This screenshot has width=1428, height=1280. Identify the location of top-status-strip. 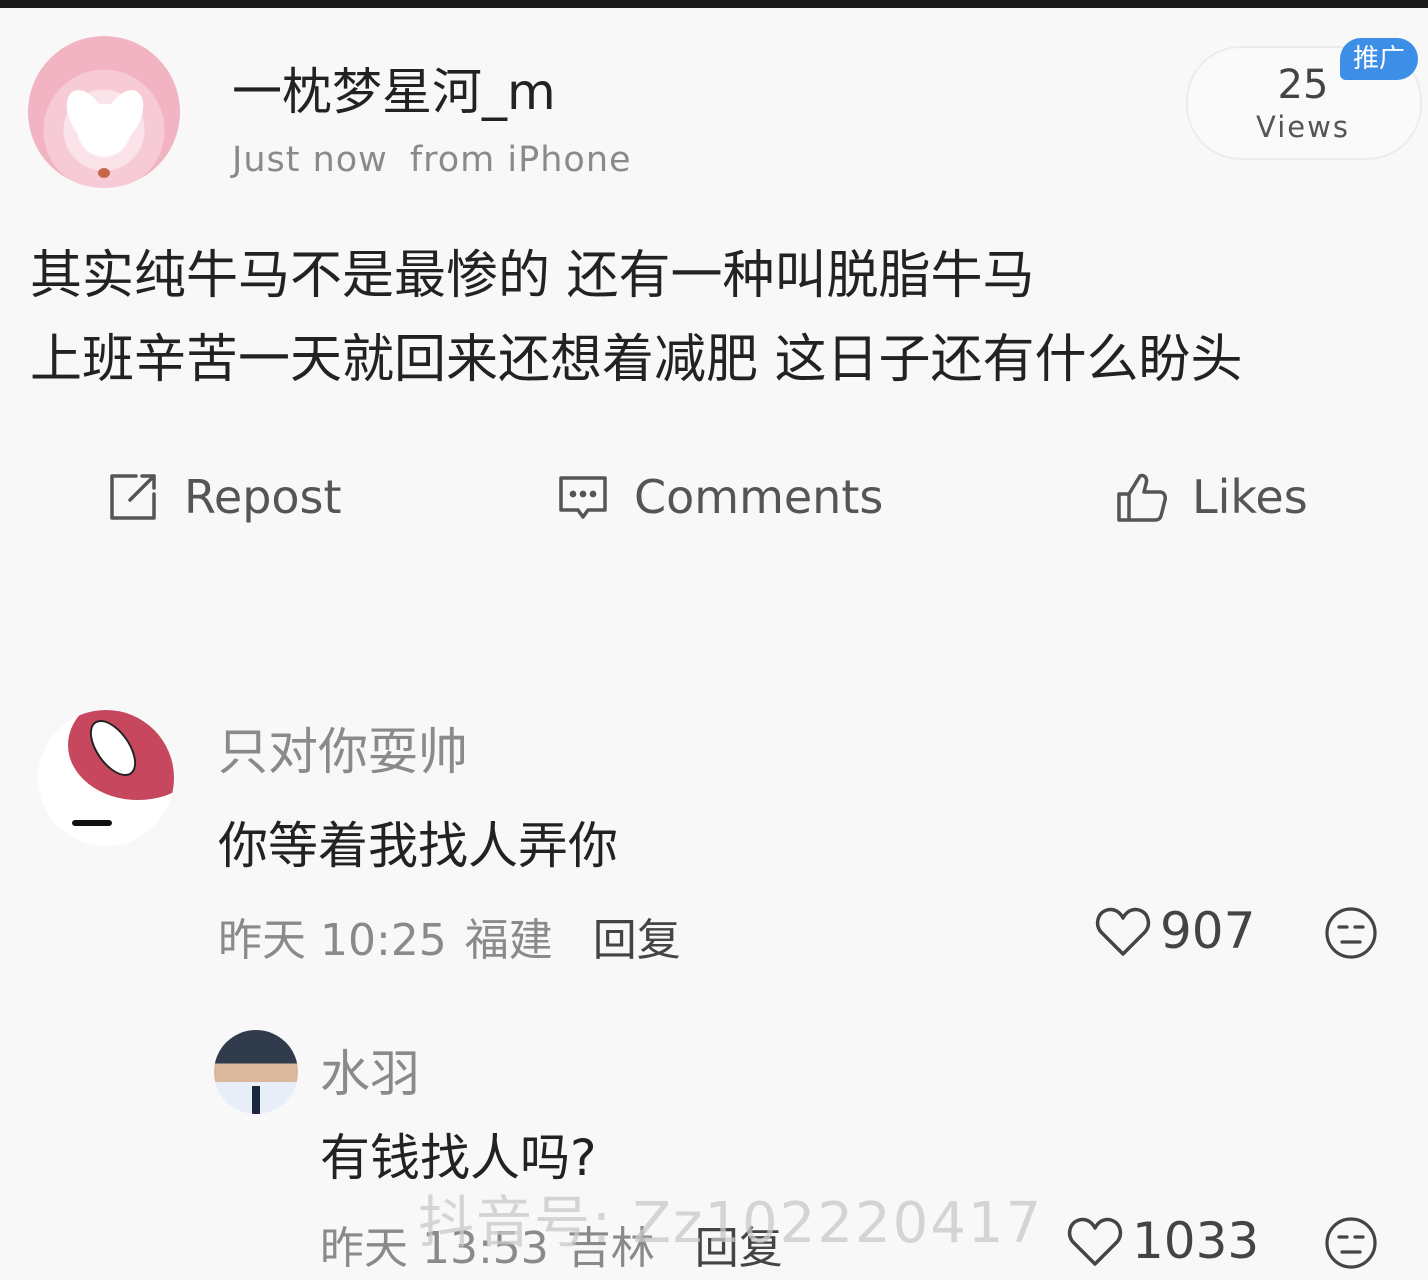
(714, 4).